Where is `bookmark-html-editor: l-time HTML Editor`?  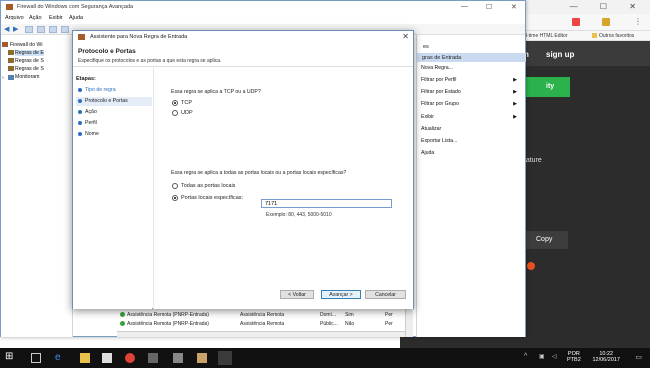 bookmark-html-editor: l-time HTML Editor is located at coordinates (547, 36).